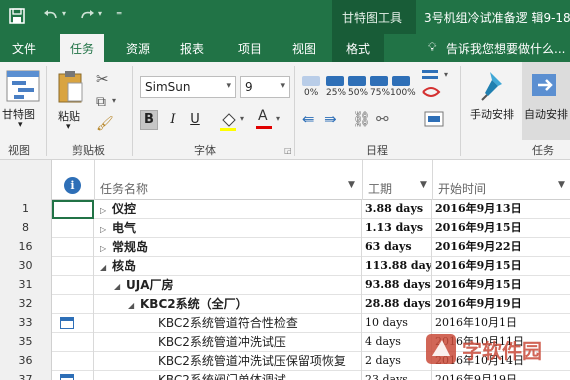  I want to click on undo-dropdown-icon: ▾, so click(64, 13).